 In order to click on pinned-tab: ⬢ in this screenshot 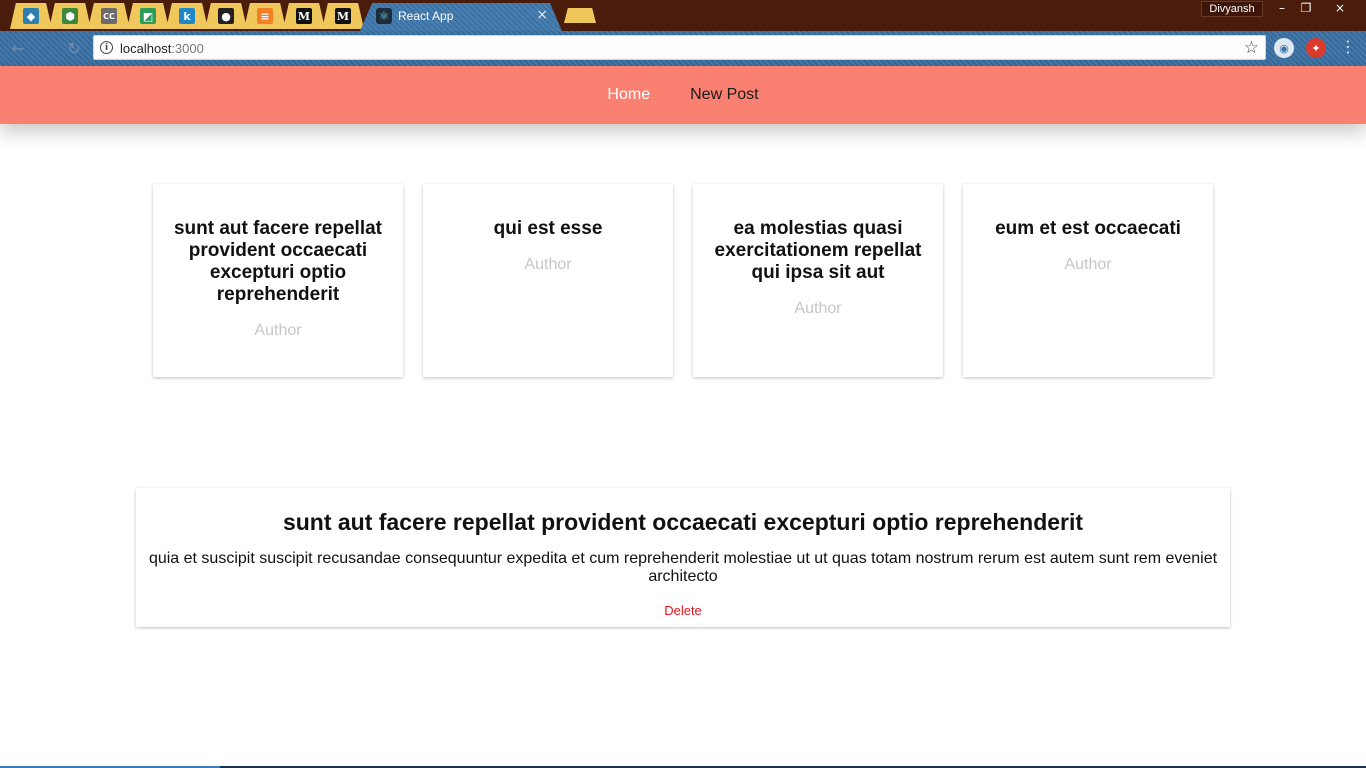, I will do `click(70, 16)`.